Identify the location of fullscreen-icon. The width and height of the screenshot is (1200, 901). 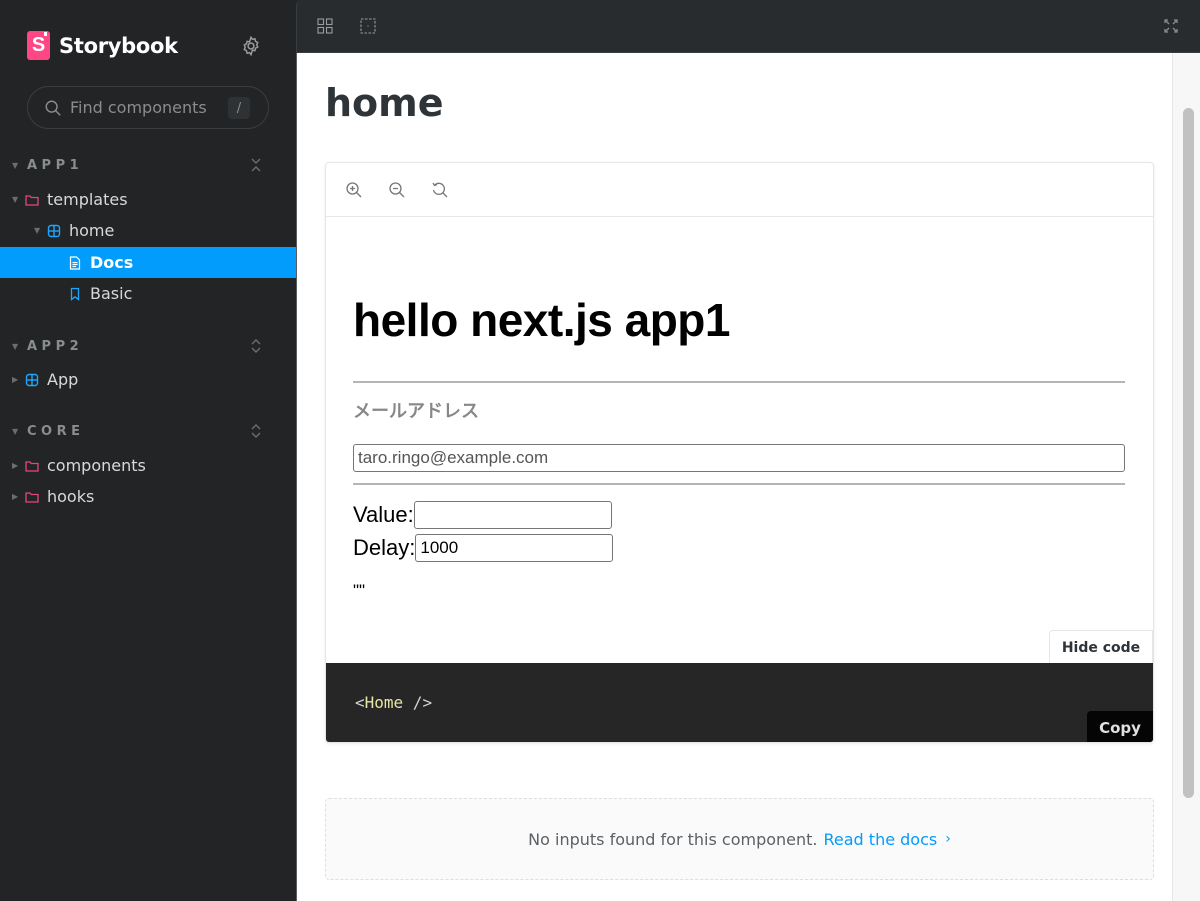
(1171, 26).